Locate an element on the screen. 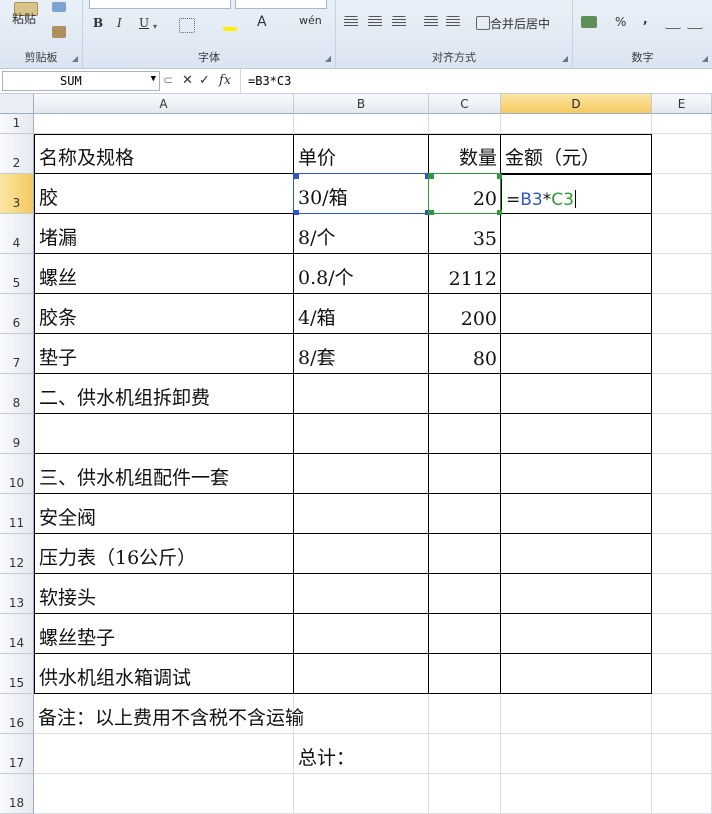  cell-d7 is located at coordinates (576, 354).